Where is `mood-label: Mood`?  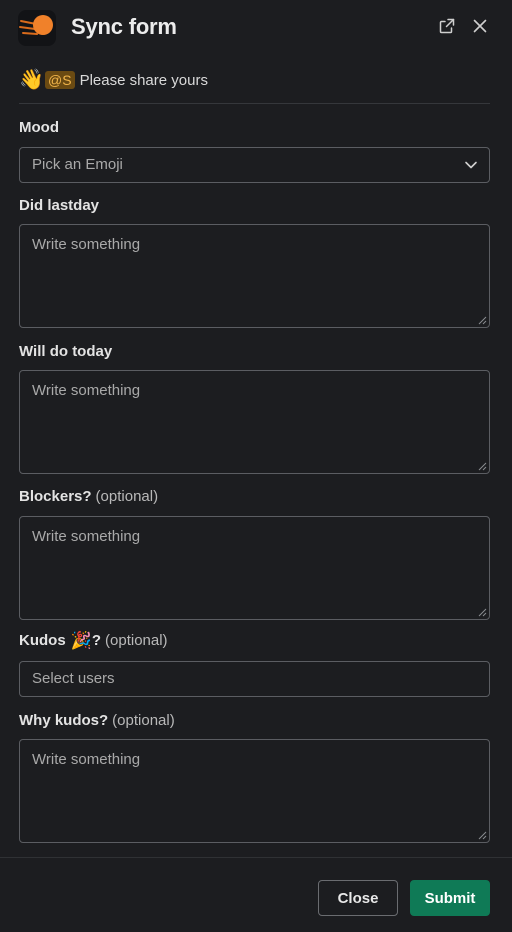 mood-label: Mood is located at coordinates (39, 127).